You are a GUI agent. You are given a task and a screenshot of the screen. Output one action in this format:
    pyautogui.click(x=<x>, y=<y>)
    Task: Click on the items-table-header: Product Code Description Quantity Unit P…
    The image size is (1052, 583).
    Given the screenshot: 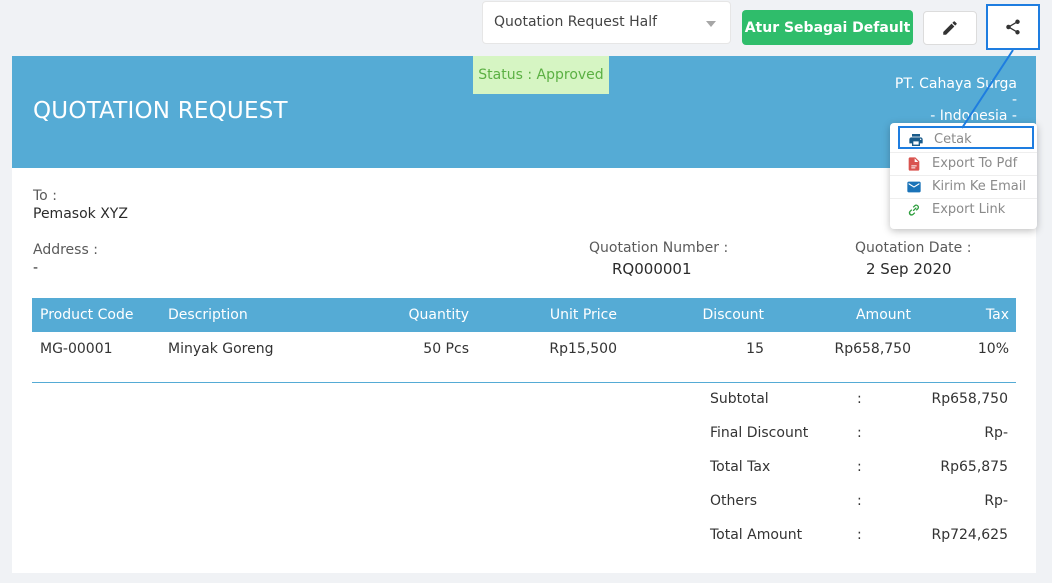 What is the action you would take?
    pyautogui.click(x=524, y=315)
    